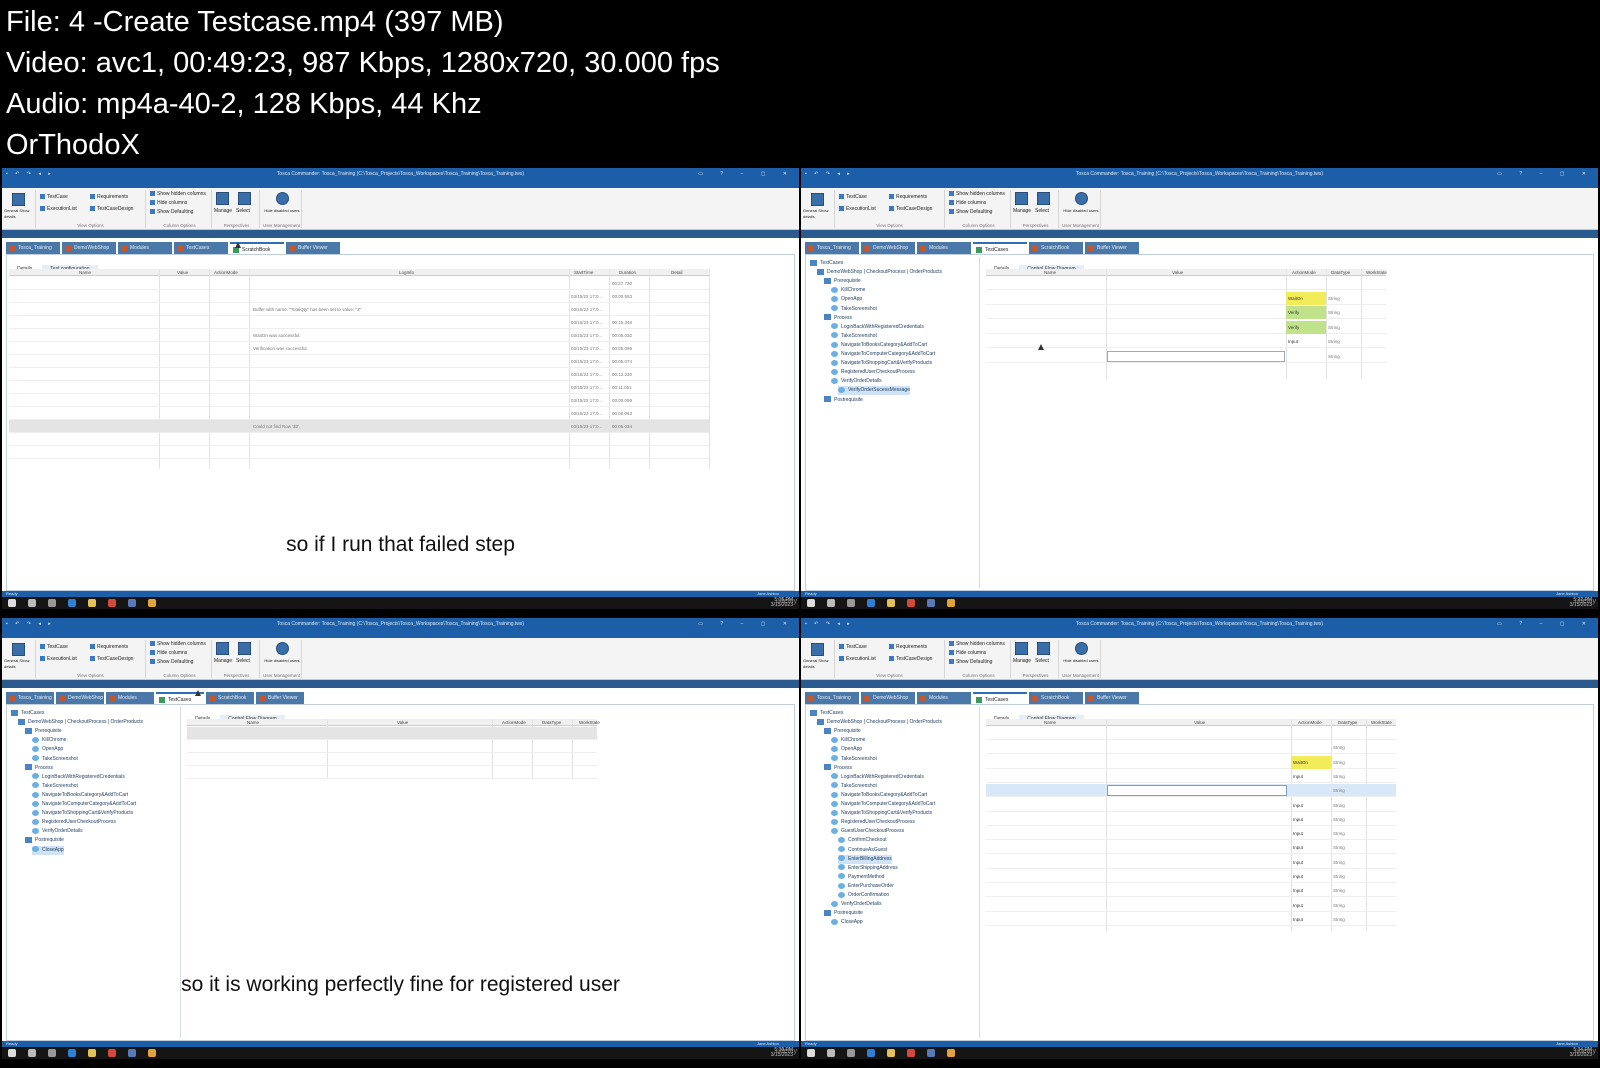 Image resolution: width=1600 pixels, height=1068 pixels. What do you see at coordinates (867, 831) in the screenshot?
I see `tree-node: GuestUserCheckoutProcess` at bounding box center [867, 831].